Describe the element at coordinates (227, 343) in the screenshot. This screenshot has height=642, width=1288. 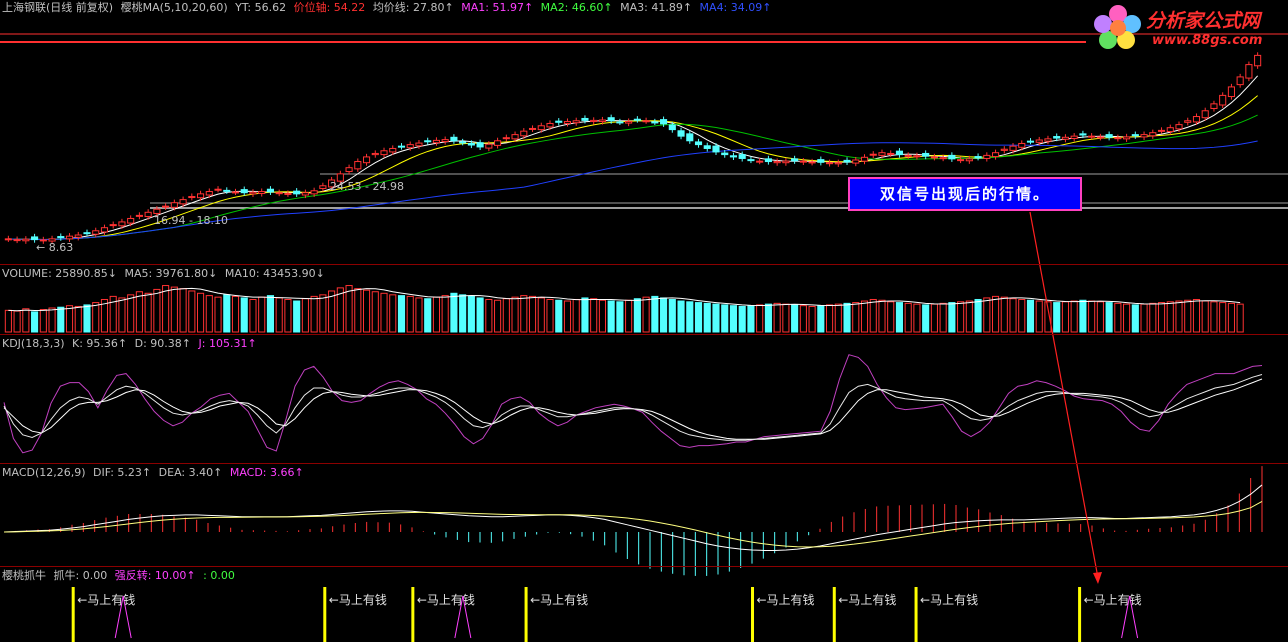
I see `kdj-j: J: 105.31↑` at that location.